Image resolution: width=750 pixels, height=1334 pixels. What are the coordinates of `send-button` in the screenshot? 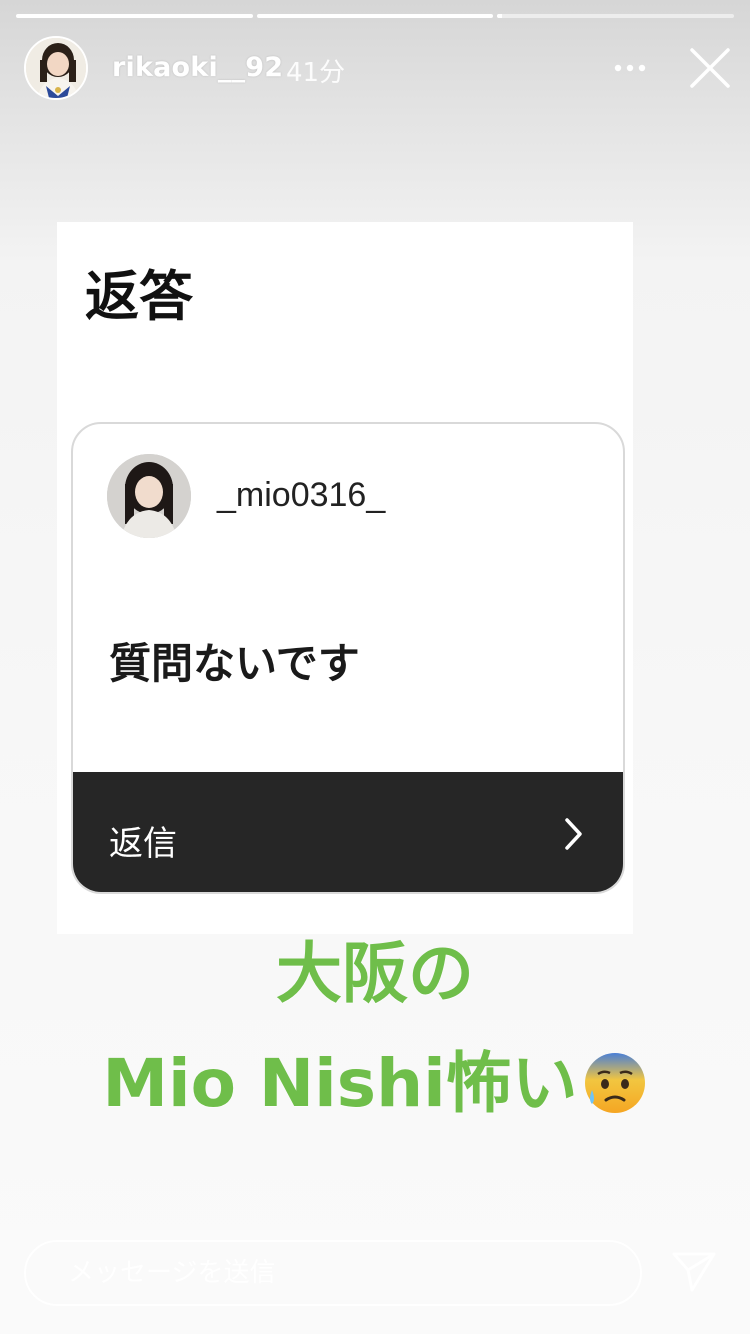 It's located at (694, 1272).